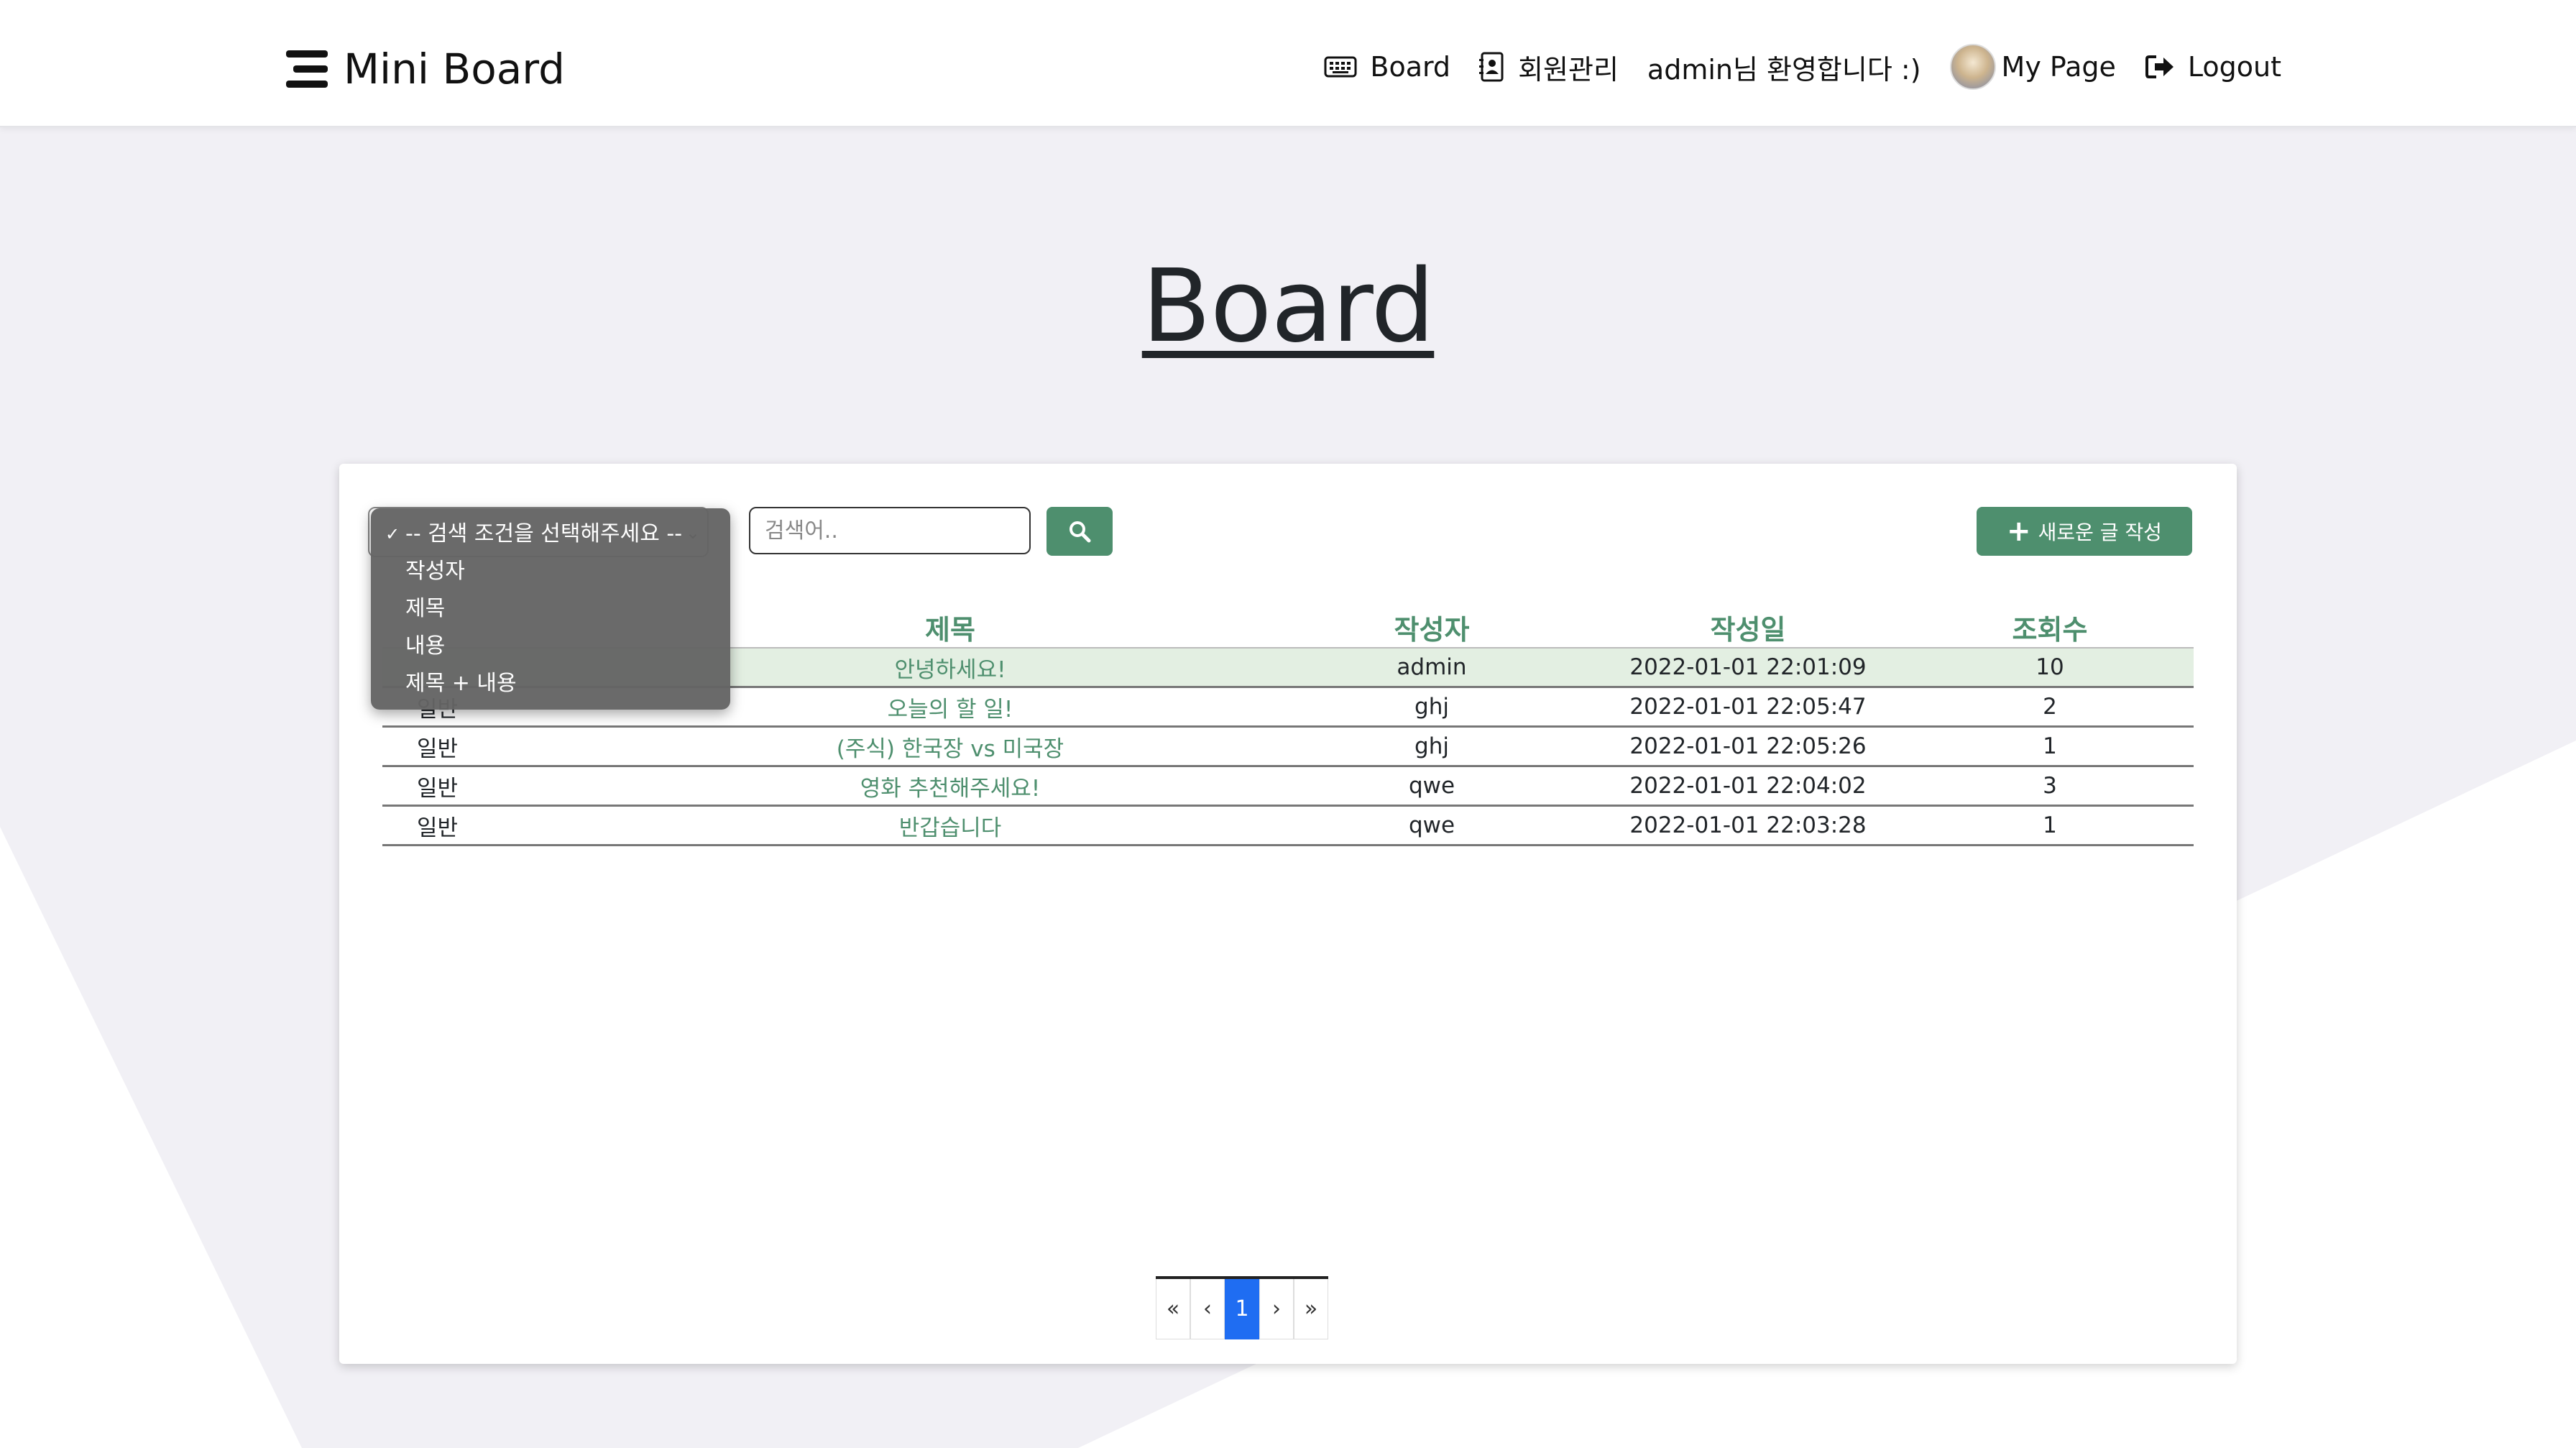 The height and width of the screenshot is (1448, 2576). Describe the element at coordinates (1972, 67) in the screenshot. I see `avatar` at that location.